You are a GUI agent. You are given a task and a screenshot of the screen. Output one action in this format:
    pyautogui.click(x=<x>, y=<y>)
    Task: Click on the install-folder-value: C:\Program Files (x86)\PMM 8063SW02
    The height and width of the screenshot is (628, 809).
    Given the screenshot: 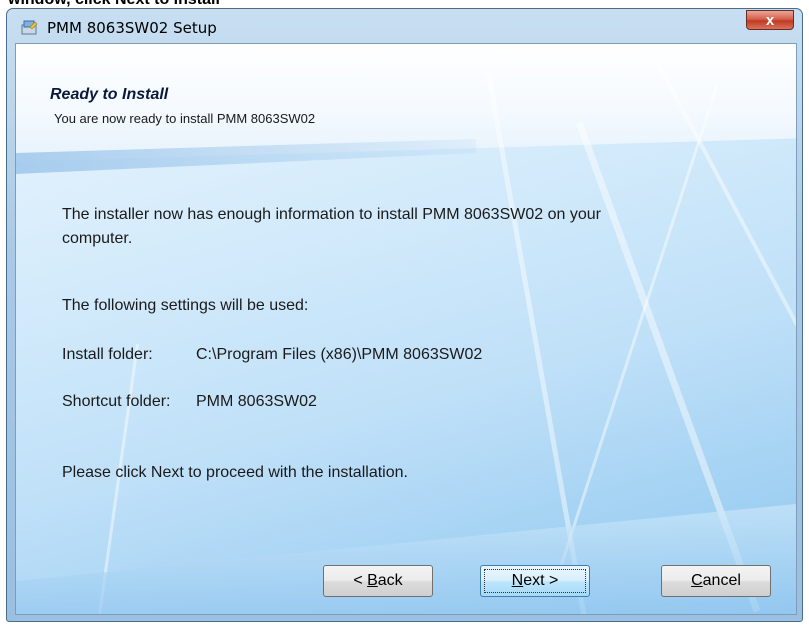 What is the action you would take?
    pyautogui.click(x=339, y=354)
    